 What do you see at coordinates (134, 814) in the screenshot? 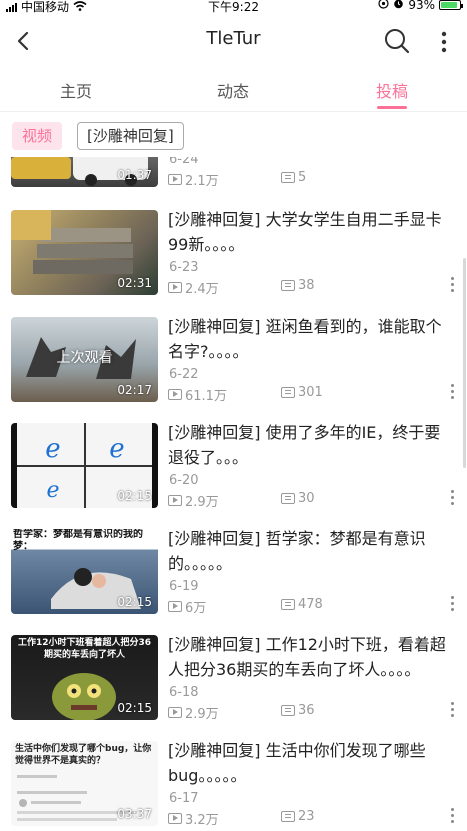
I see `video-duration: 03:37` at bounding box center [134, 814].